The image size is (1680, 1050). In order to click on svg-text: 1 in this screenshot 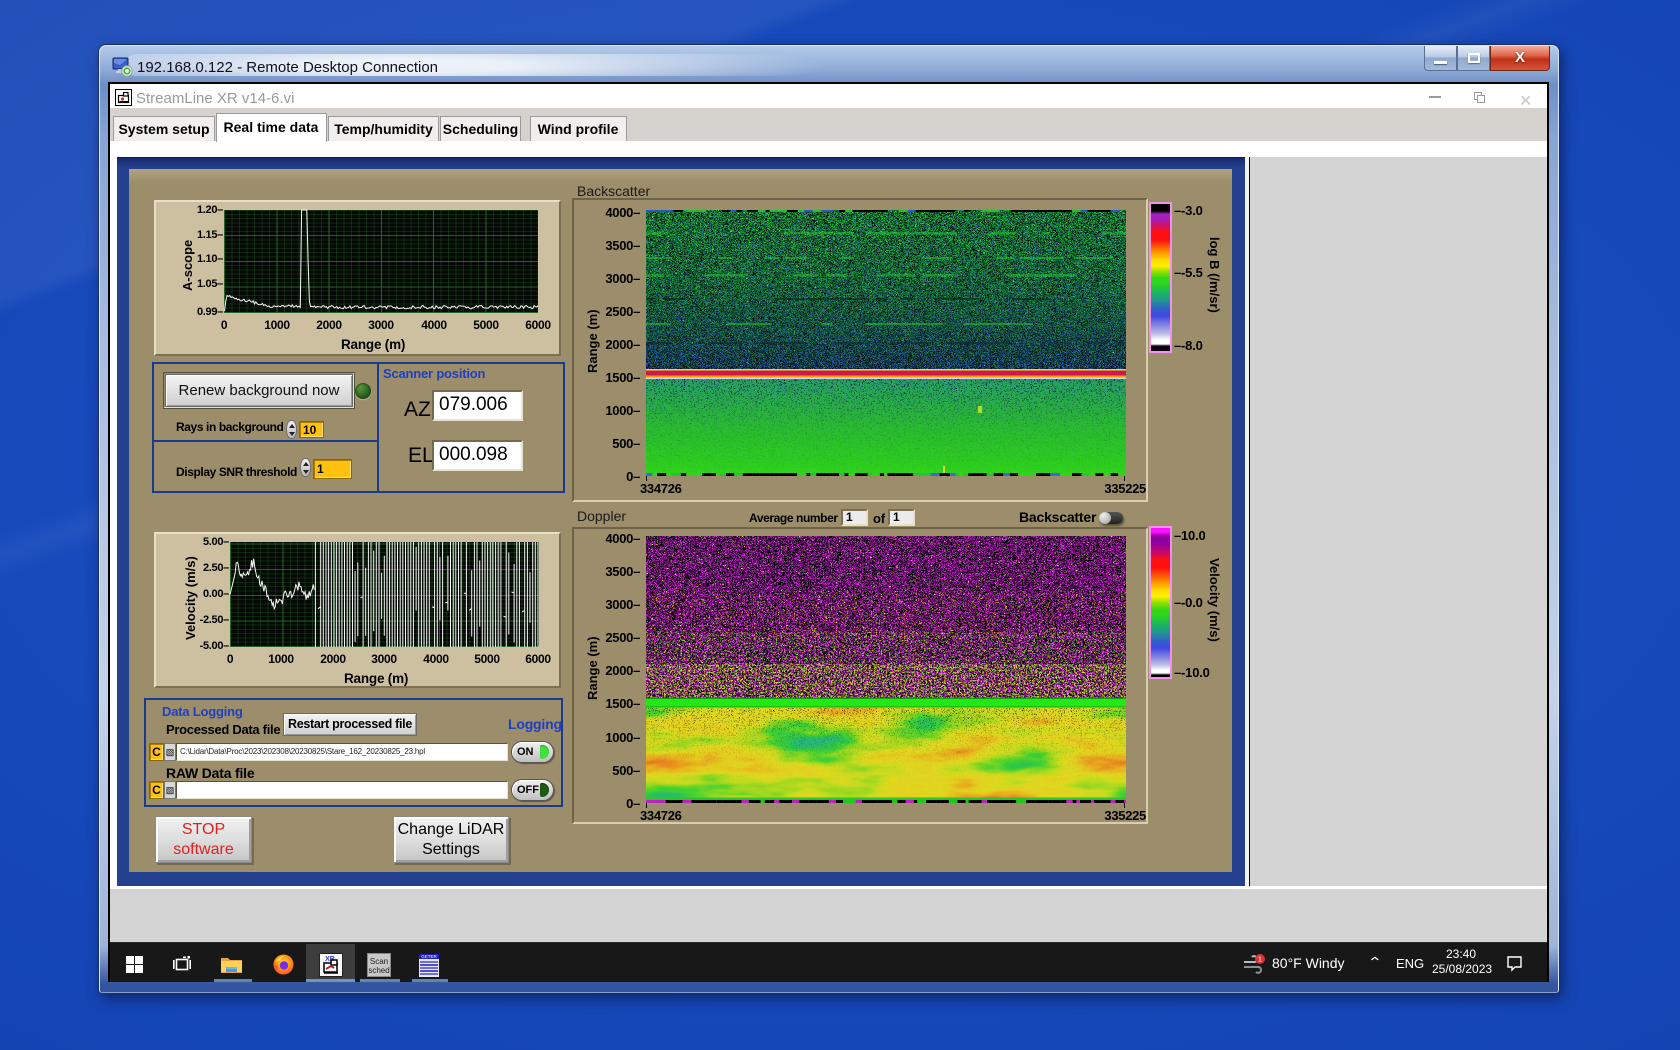, I will do `click(1260, 960)`.